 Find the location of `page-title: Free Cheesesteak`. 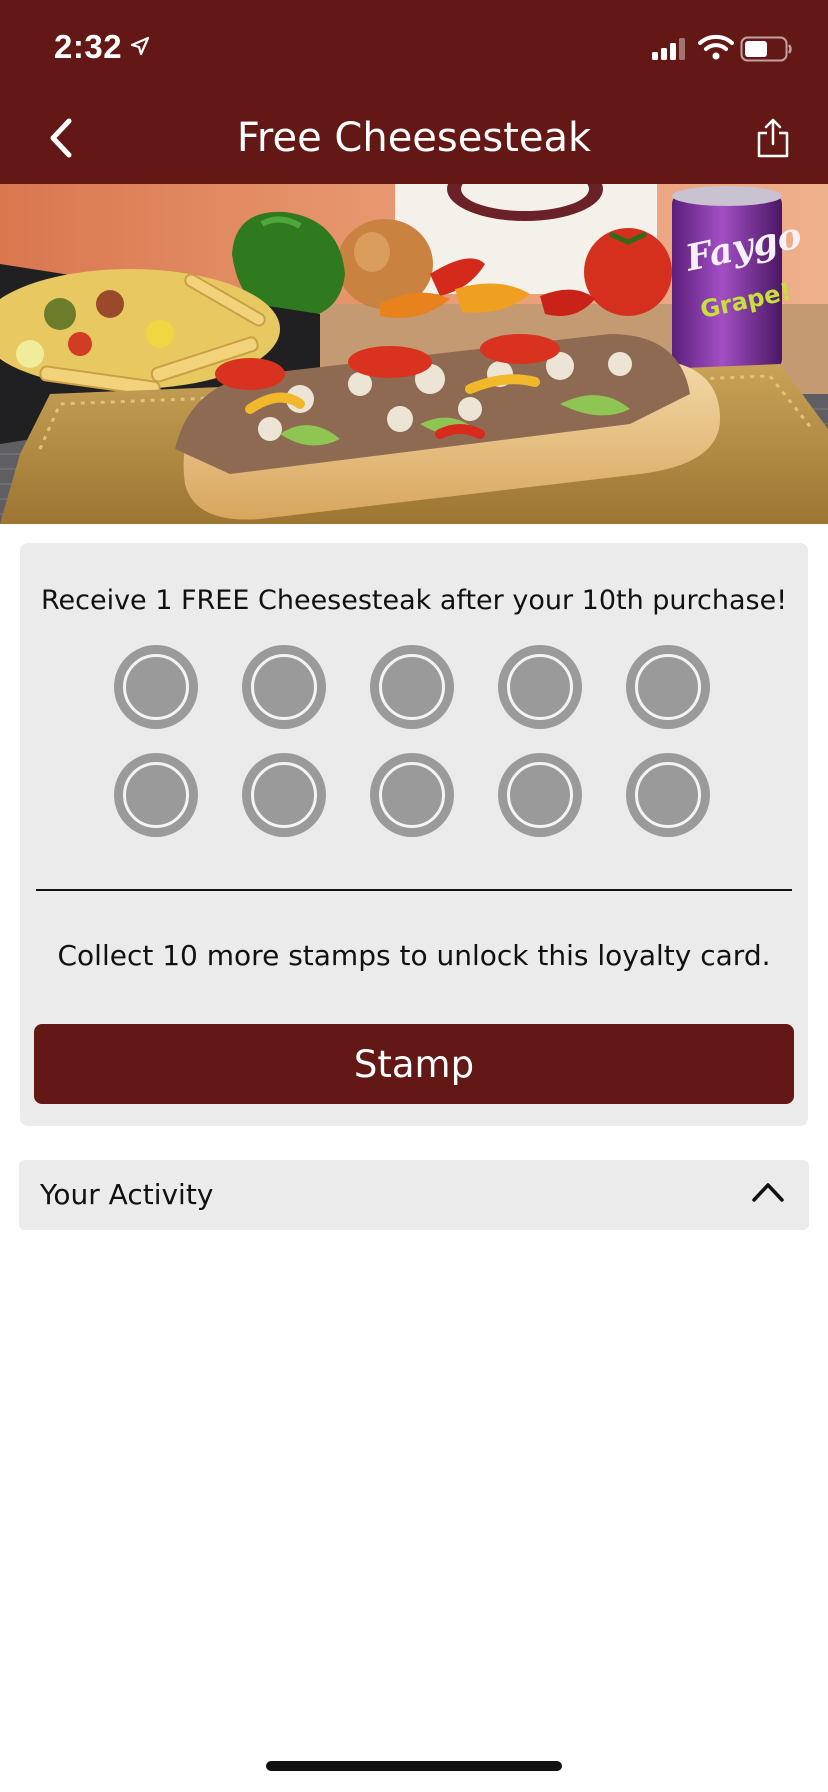

page-title: Free Cheesesteak is located at coordinates (414, 138).